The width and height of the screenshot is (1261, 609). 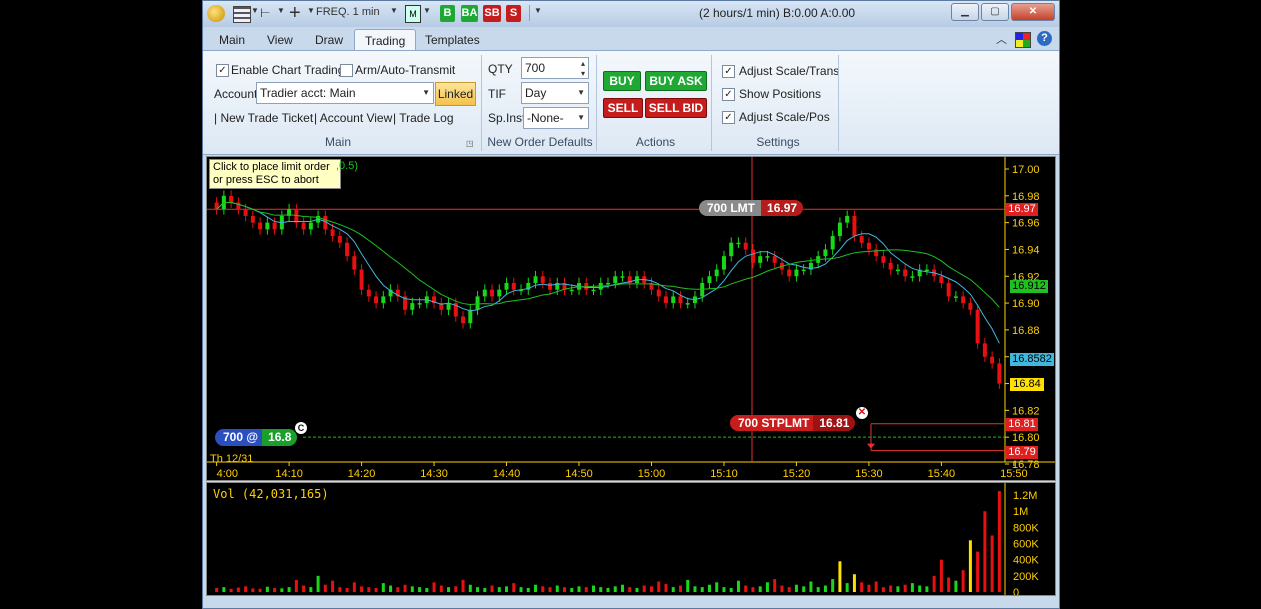 I want to click on tab-templates: Templates, so click(x=452, y=40).